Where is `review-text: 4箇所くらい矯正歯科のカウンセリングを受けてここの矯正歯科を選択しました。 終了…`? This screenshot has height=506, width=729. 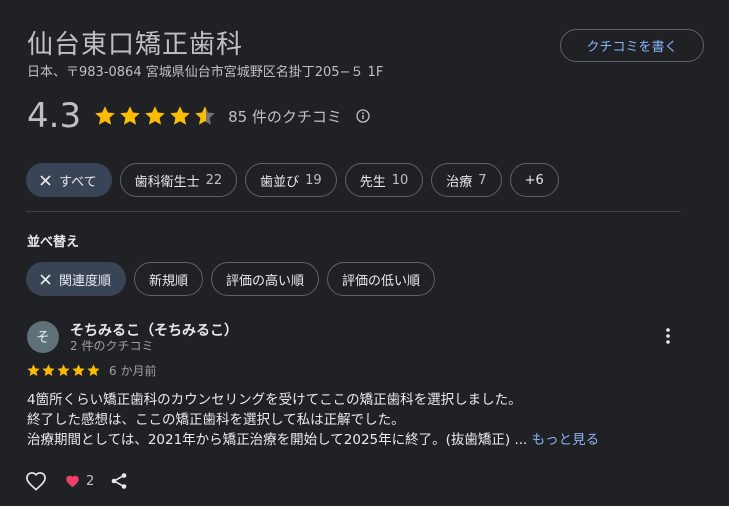 review-text: 4箇所くらい矯正歯科のカウンセリングを受けてここの矯正歯科を選択しました。 終了… is located at coordinates (313, 420).